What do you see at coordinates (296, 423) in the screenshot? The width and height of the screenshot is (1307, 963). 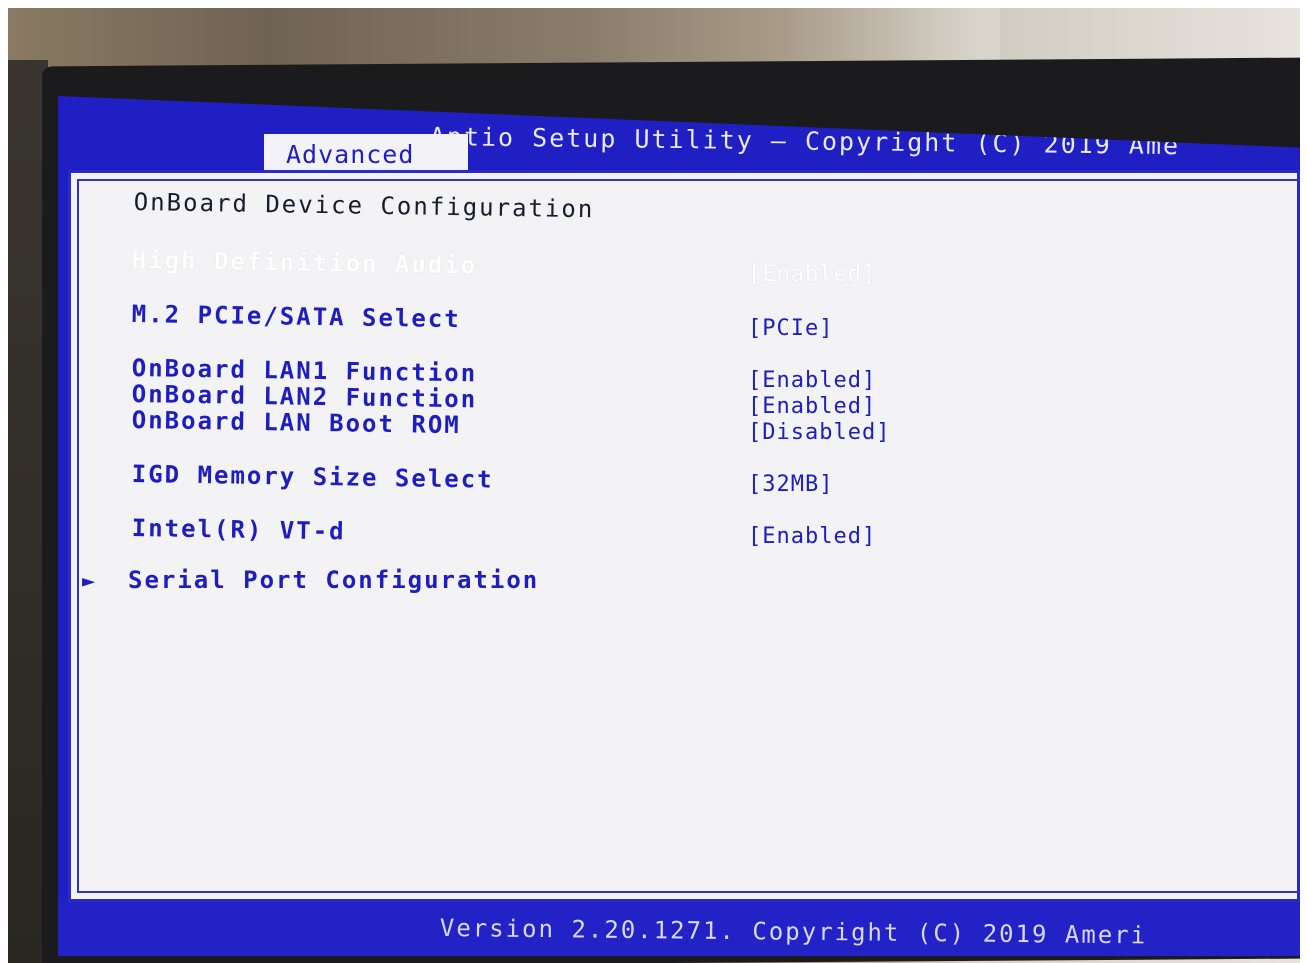 I see `setting-label: OnBoard LAN Boot ROM` at bounding box center [296, 423].